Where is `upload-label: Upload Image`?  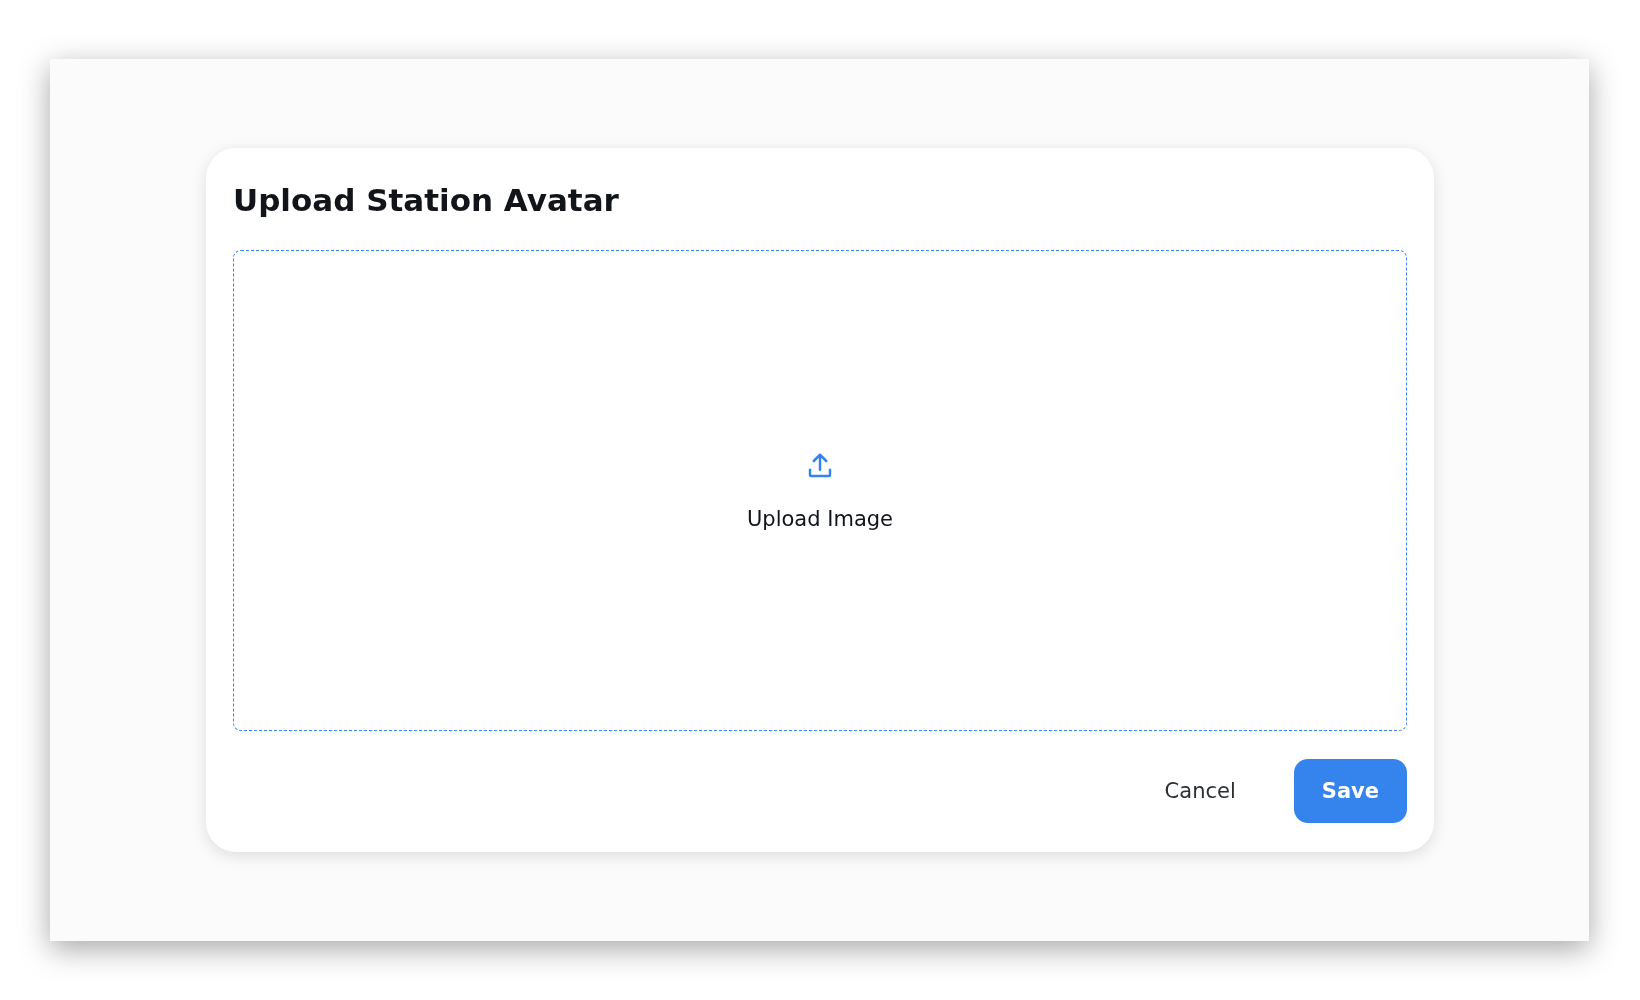
upload-label: Upload Image is located at coordinates (820, 518).